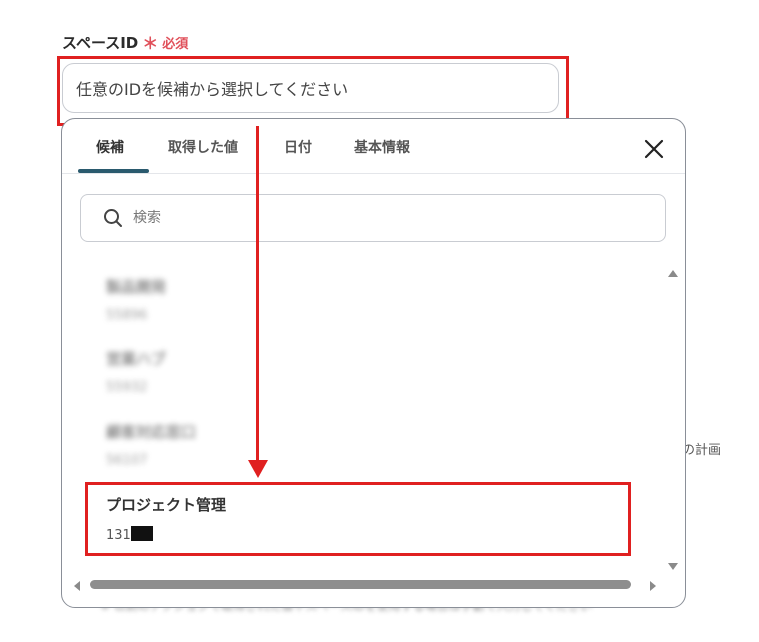  Describe the element at coordinates (110, 147) in the screenshot. I see `tab-candidates: 候補` at that location.